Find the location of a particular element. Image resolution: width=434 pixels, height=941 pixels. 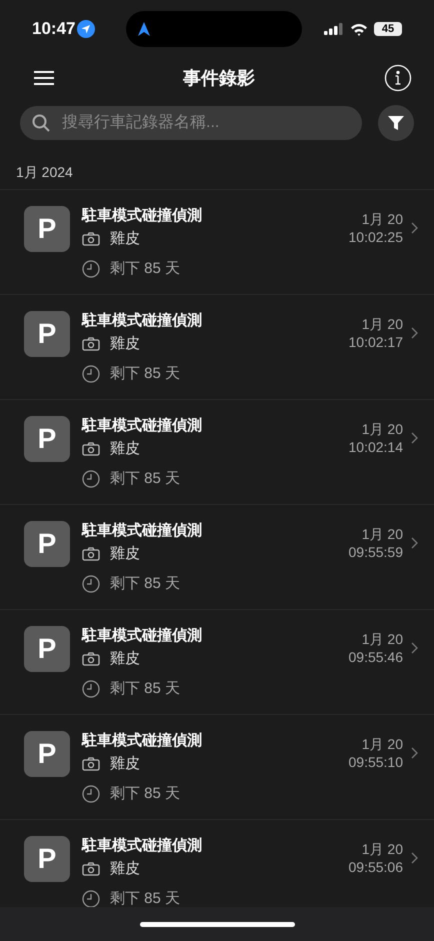

info-icon is located at coordinates (398, 78).